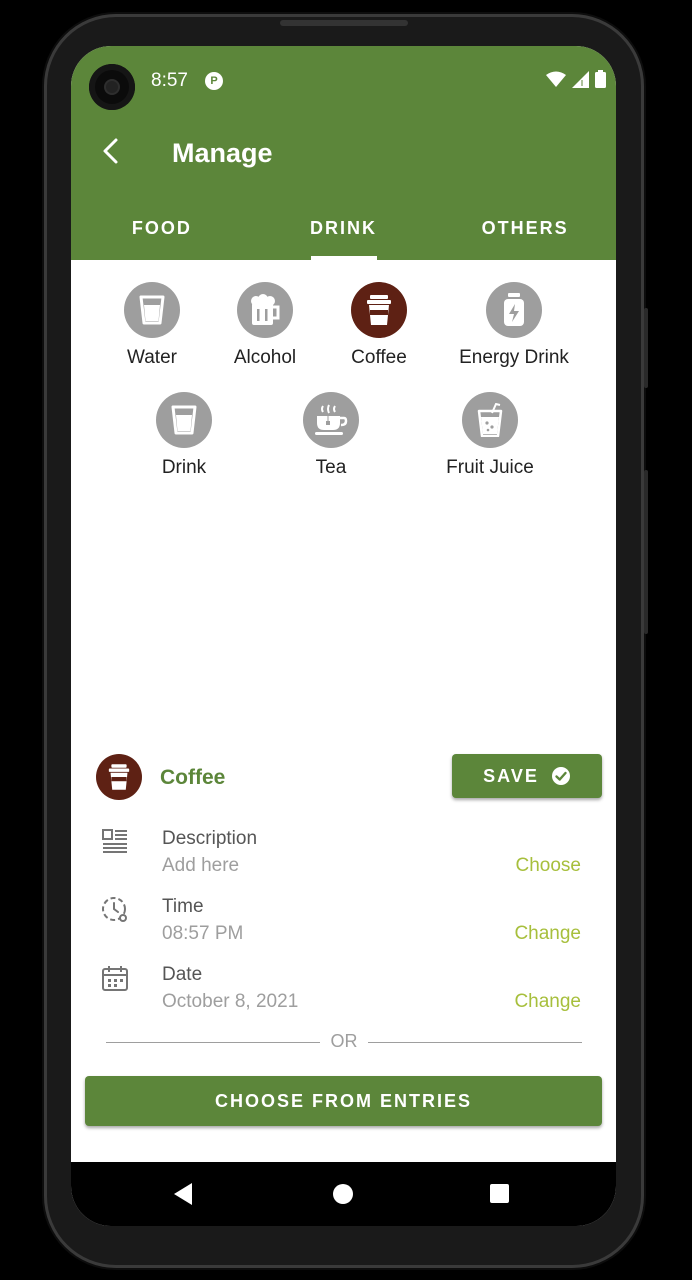  I want to click on page-title: Manage, so click(222, 153).